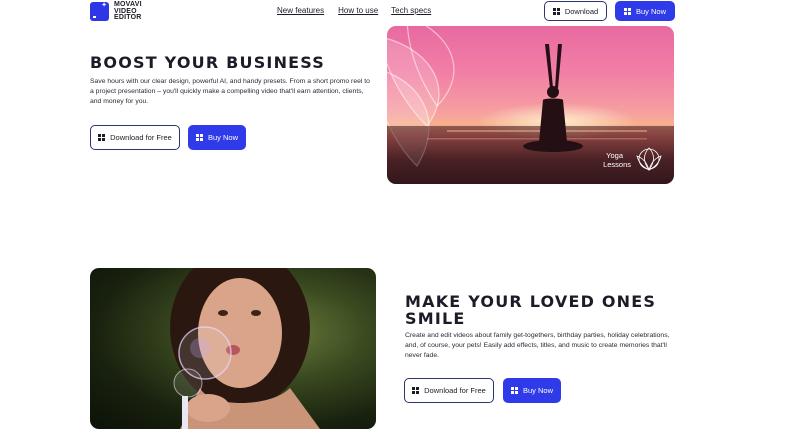 Image resolution: width=800 pixels, height=443 pixels. Describe the element at coordinates (300, 10) in the screenshot. I see `nav-new-features: New features` at that location.